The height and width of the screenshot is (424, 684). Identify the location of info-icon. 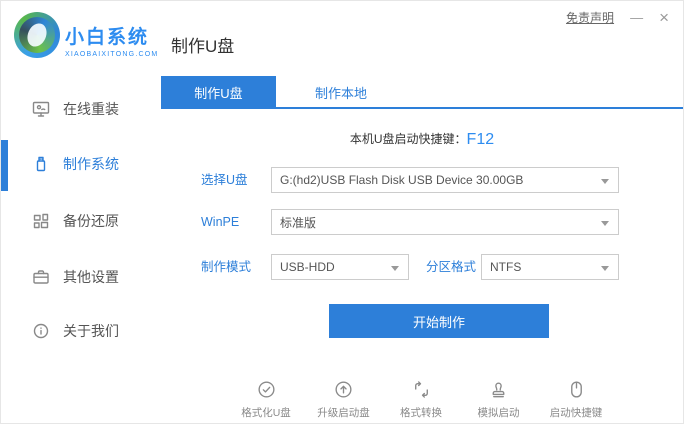
(41, 331).